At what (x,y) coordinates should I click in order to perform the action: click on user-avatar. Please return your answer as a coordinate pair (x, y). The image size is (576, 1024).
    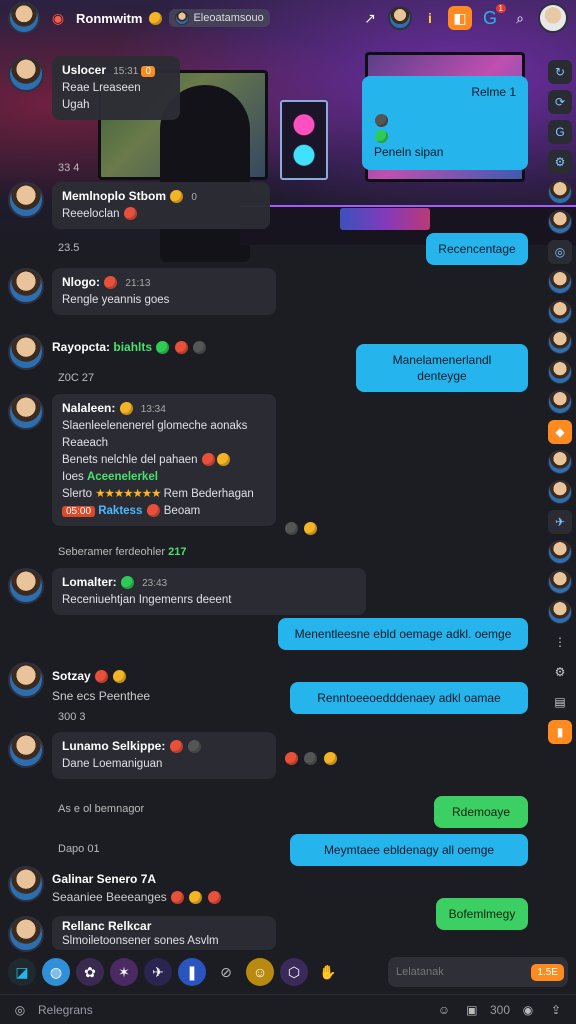
    Looking at the image, I should click on (24, 18).